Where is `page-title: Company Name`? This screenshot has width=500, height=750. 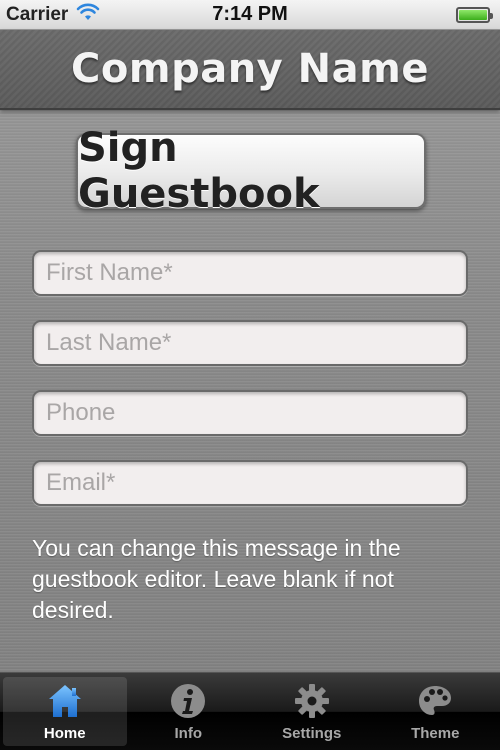
page-title: Company Name is located at coordinates (250, 69).